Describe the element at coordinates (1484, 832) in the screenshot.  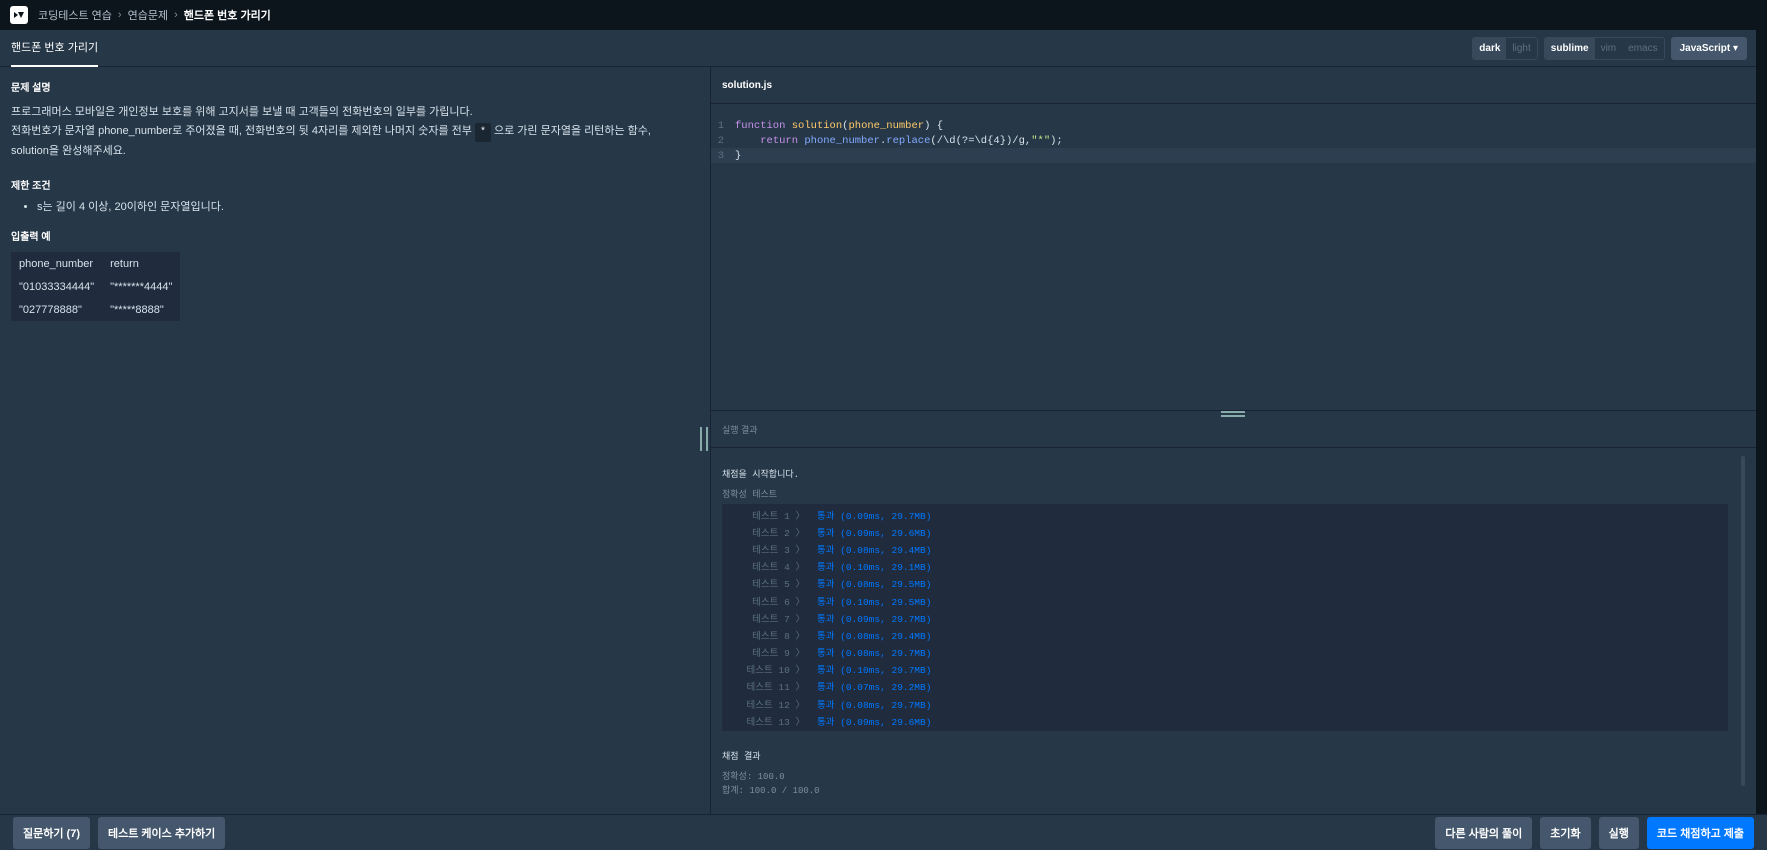
I see `others-solutions-button: 다른 사람의 풀이` at that location.